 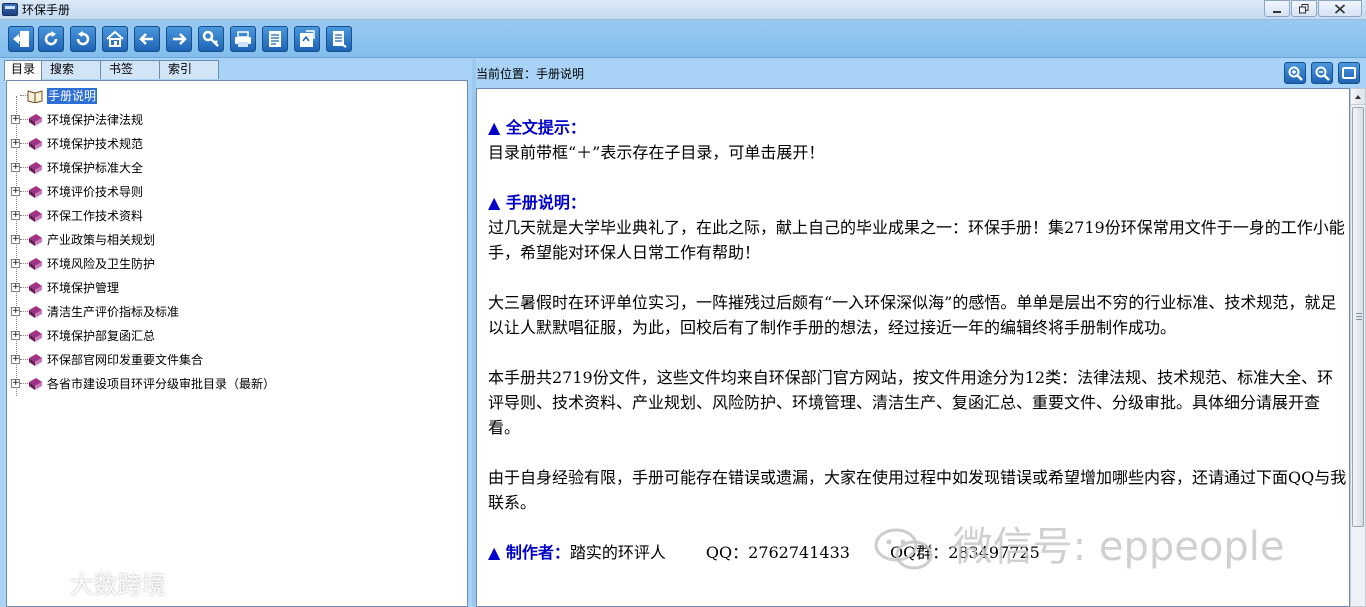 I want to click on current-location: 当前位置：手册说明, so click(x=530, y=74).